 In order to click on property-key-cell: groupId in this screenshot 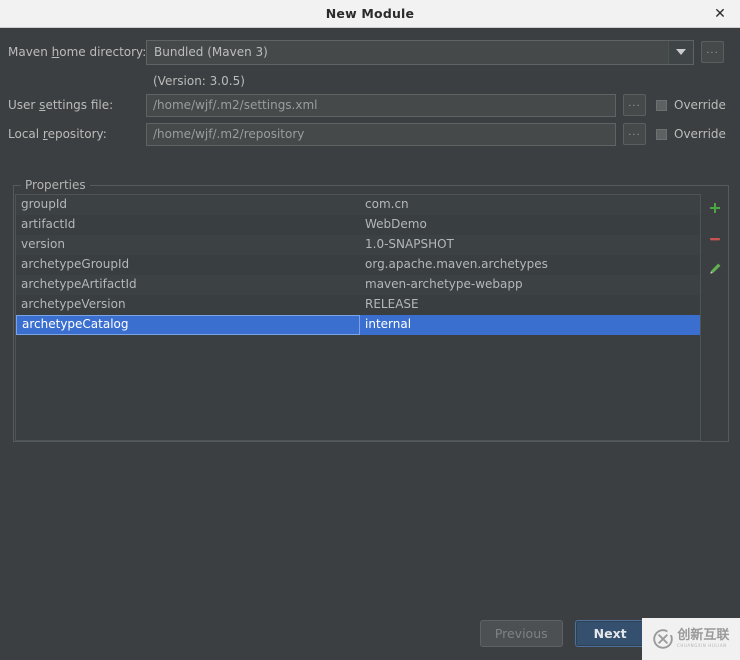, I will do `click(188, 205)`.